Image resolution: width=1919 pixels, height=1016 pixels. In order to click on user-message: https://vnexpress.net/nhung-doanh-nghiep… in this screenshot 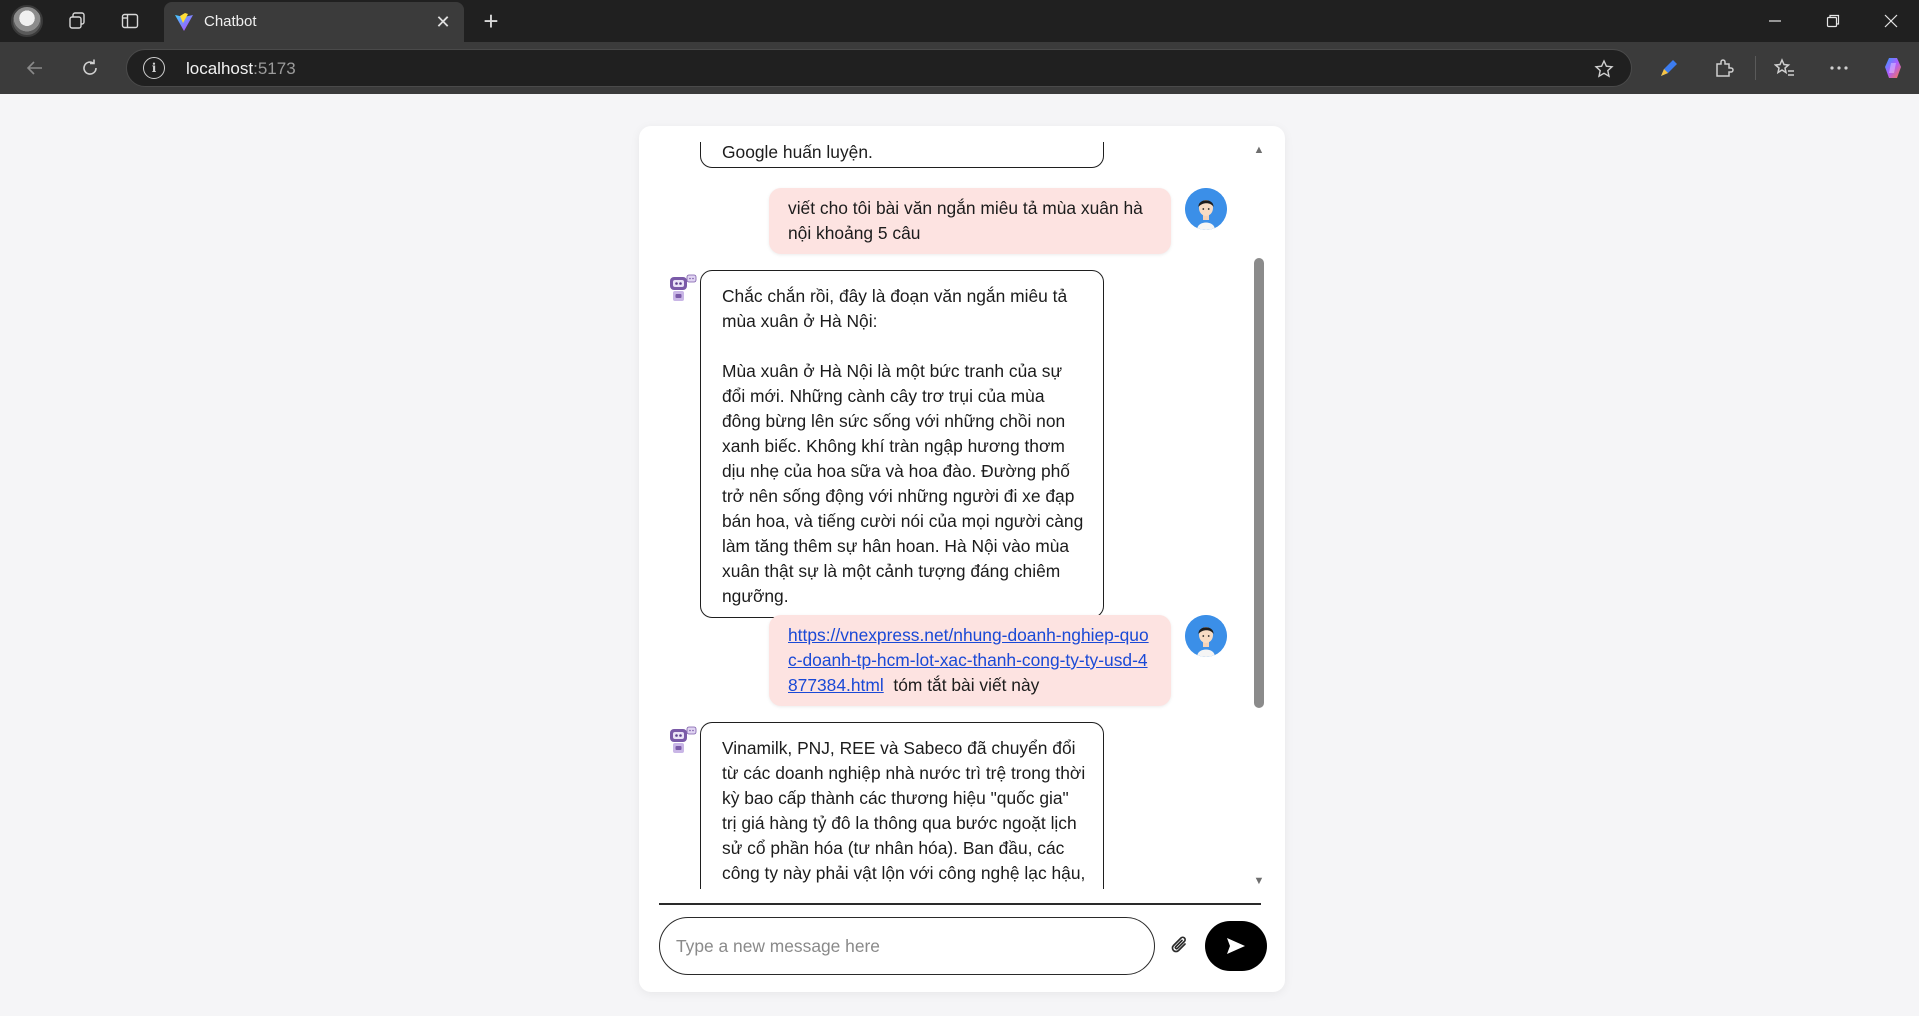, I will do `click(970, 660)`.